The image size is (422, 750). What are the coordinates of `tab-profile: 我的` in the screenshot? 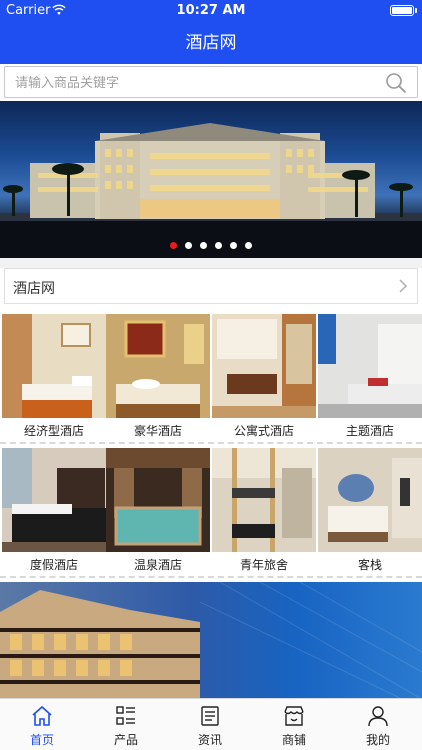 It's located at (378, 724).